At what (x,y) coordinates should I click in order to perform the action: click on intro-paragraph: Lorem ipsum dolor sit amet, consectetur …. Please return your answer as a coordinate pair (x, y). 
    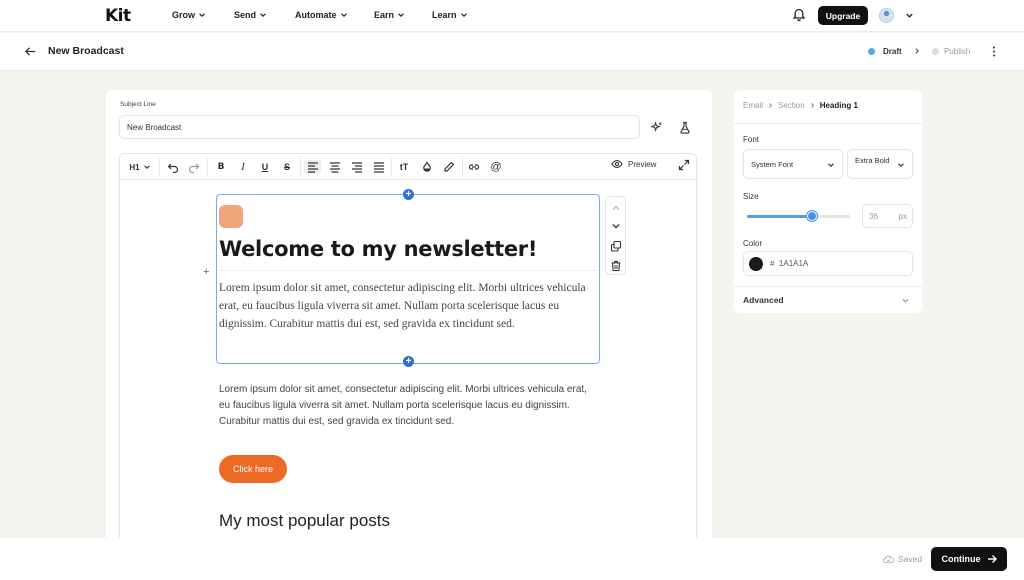
    Looking at the image, I should click on (407, 306).